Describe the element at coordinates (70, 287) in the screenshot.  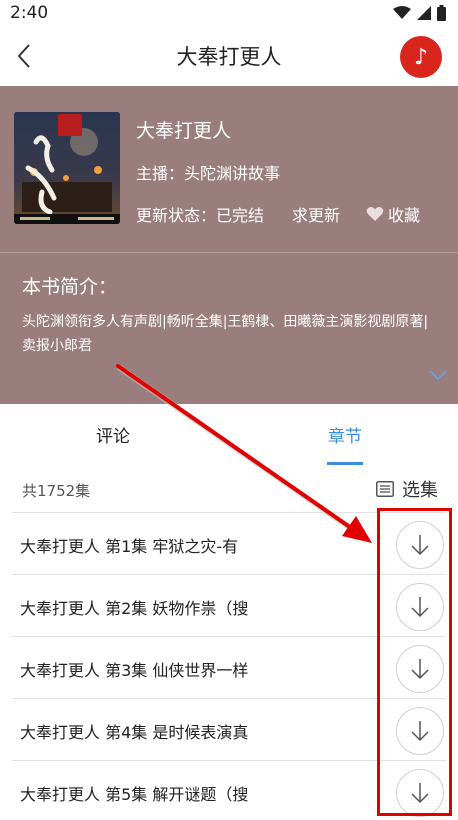
I see `intro-heading: 本书简介：` at that location.